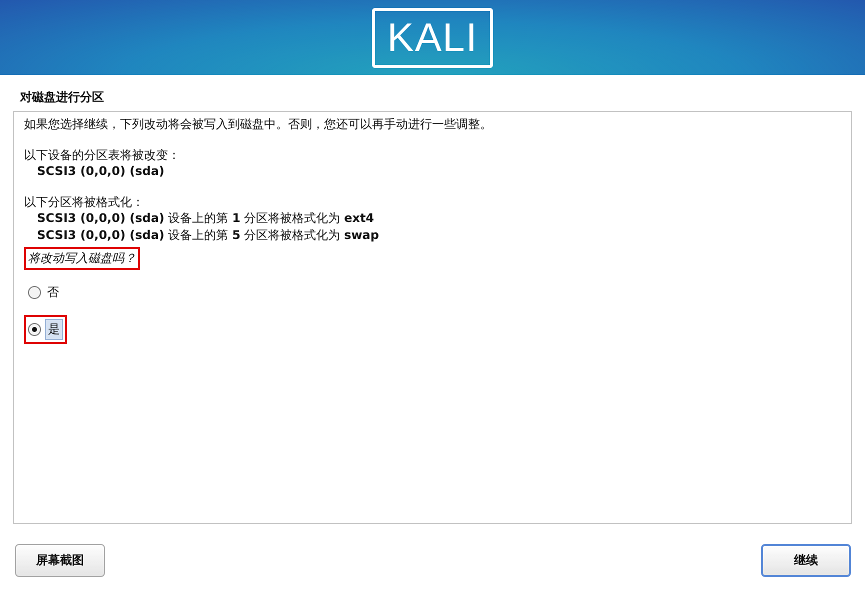  What do you see at coordinates (206, 218) in the screenshot?
I see `partition-line: SCSI3 (0,0,0) (sda) 设备上的第 1 分区将被格式化为 ext4` at bounding box center [206, 218].